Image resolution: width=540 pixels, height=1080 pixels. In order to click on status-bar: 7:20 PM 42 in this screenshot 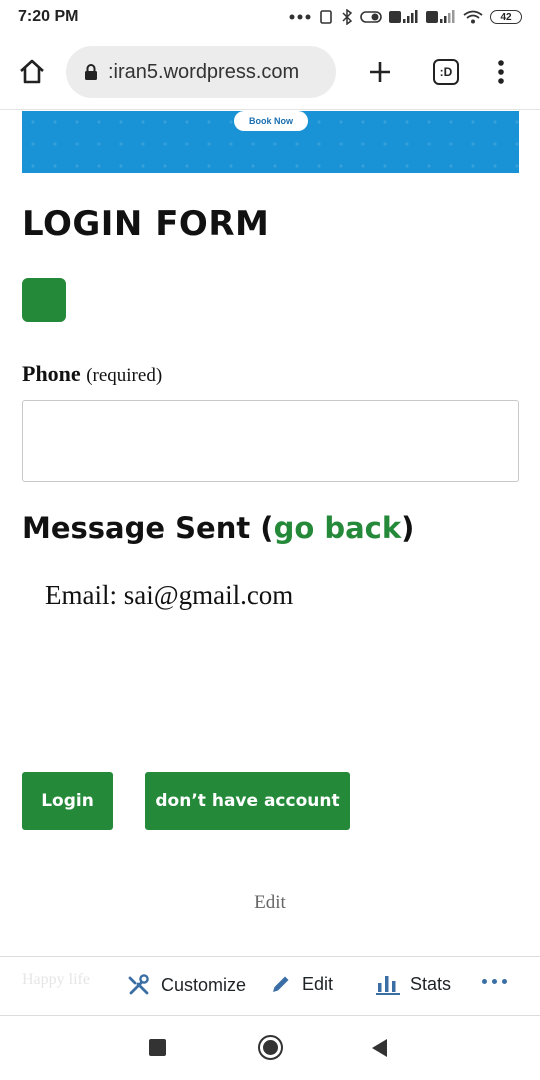, I will do `click(270, 17)`.